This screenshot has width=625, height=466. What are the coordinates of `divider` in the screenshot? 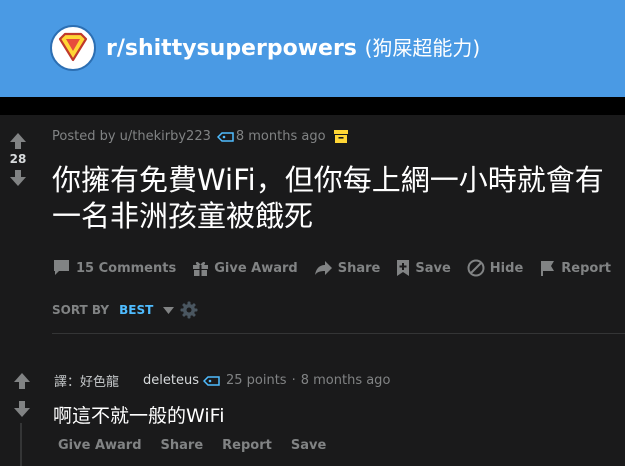 It's located at (338, 333).